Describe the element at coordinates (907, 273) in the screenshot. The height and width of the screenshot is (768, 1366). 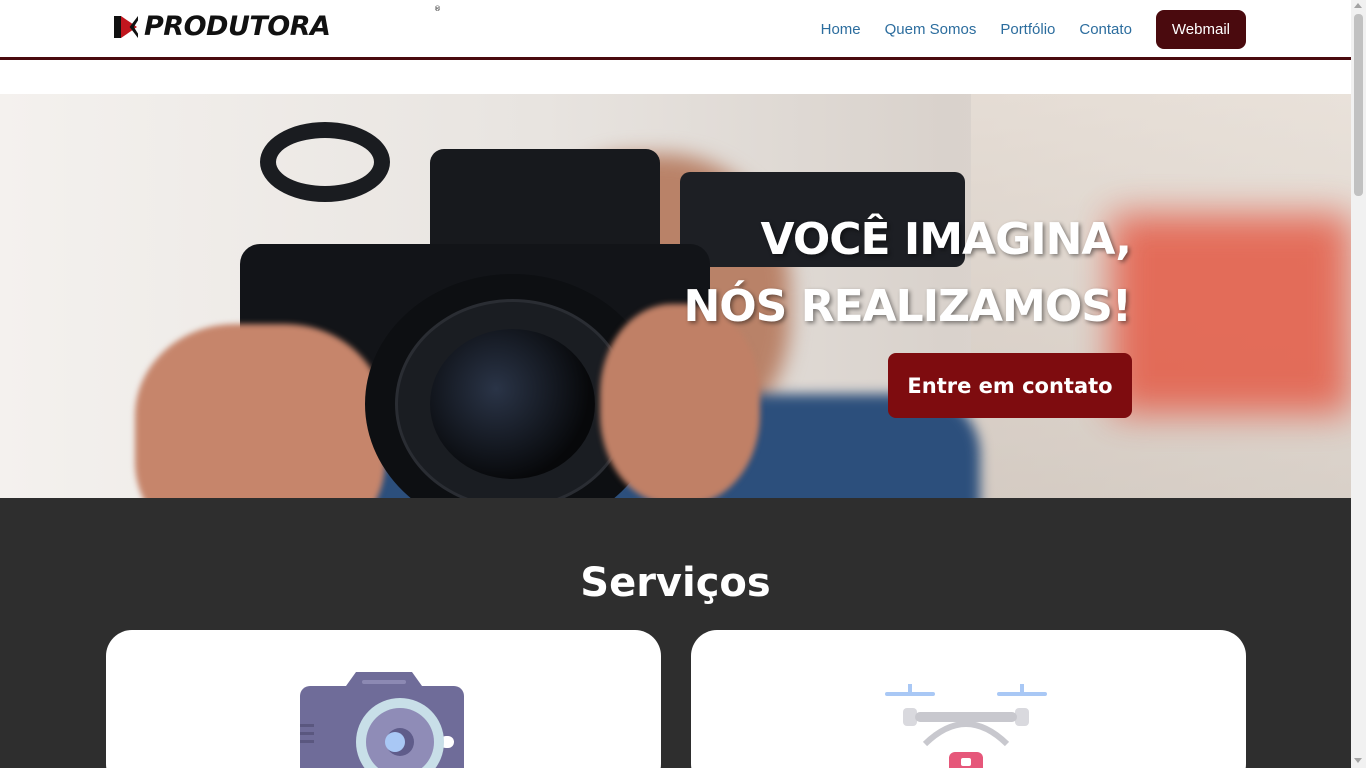
I see `hero-title: VOCÊ IMAGINA, NÓS REALIZAMOS!` at that location.